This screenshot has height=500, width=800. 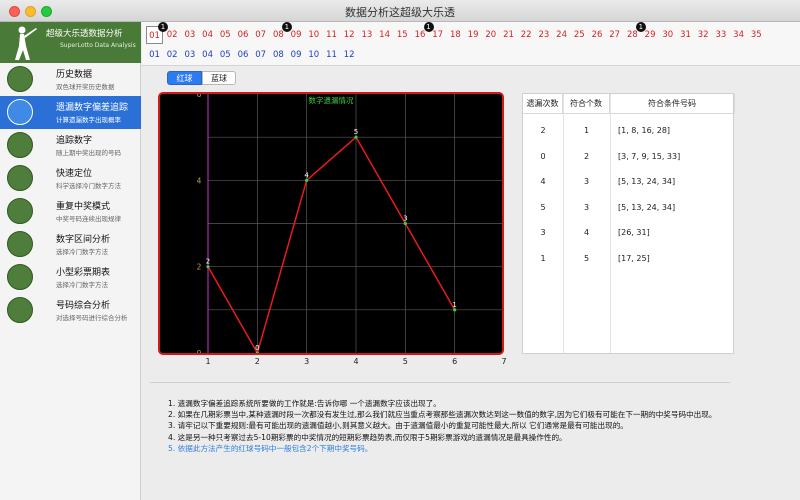 What do you see at coordinates (561, 35) in the screenshot?
I see `red-number-24: 24` at bounding box center [561, 35].